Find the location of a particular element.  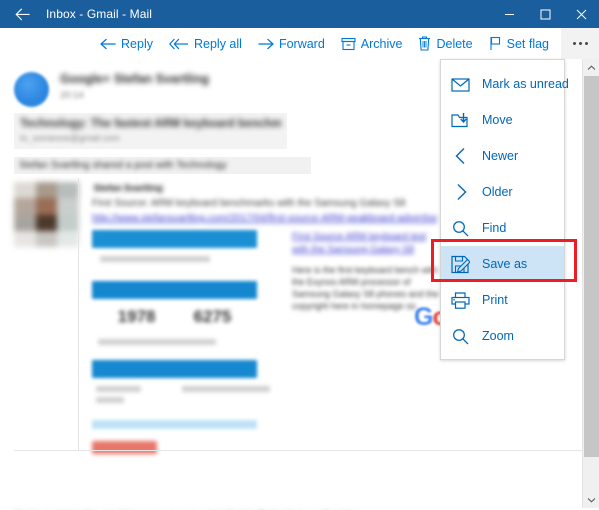

menu-item-older: Older is located at coordinates (502, 192).